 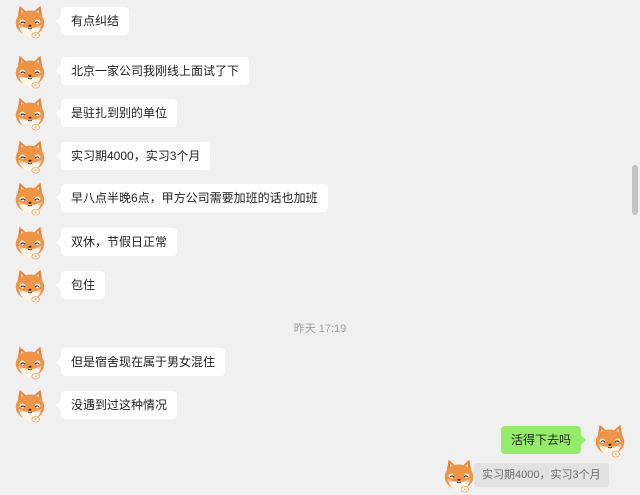 I want to click on message-row: 实习期4000，实习3个月, so click(x=111, y=156).